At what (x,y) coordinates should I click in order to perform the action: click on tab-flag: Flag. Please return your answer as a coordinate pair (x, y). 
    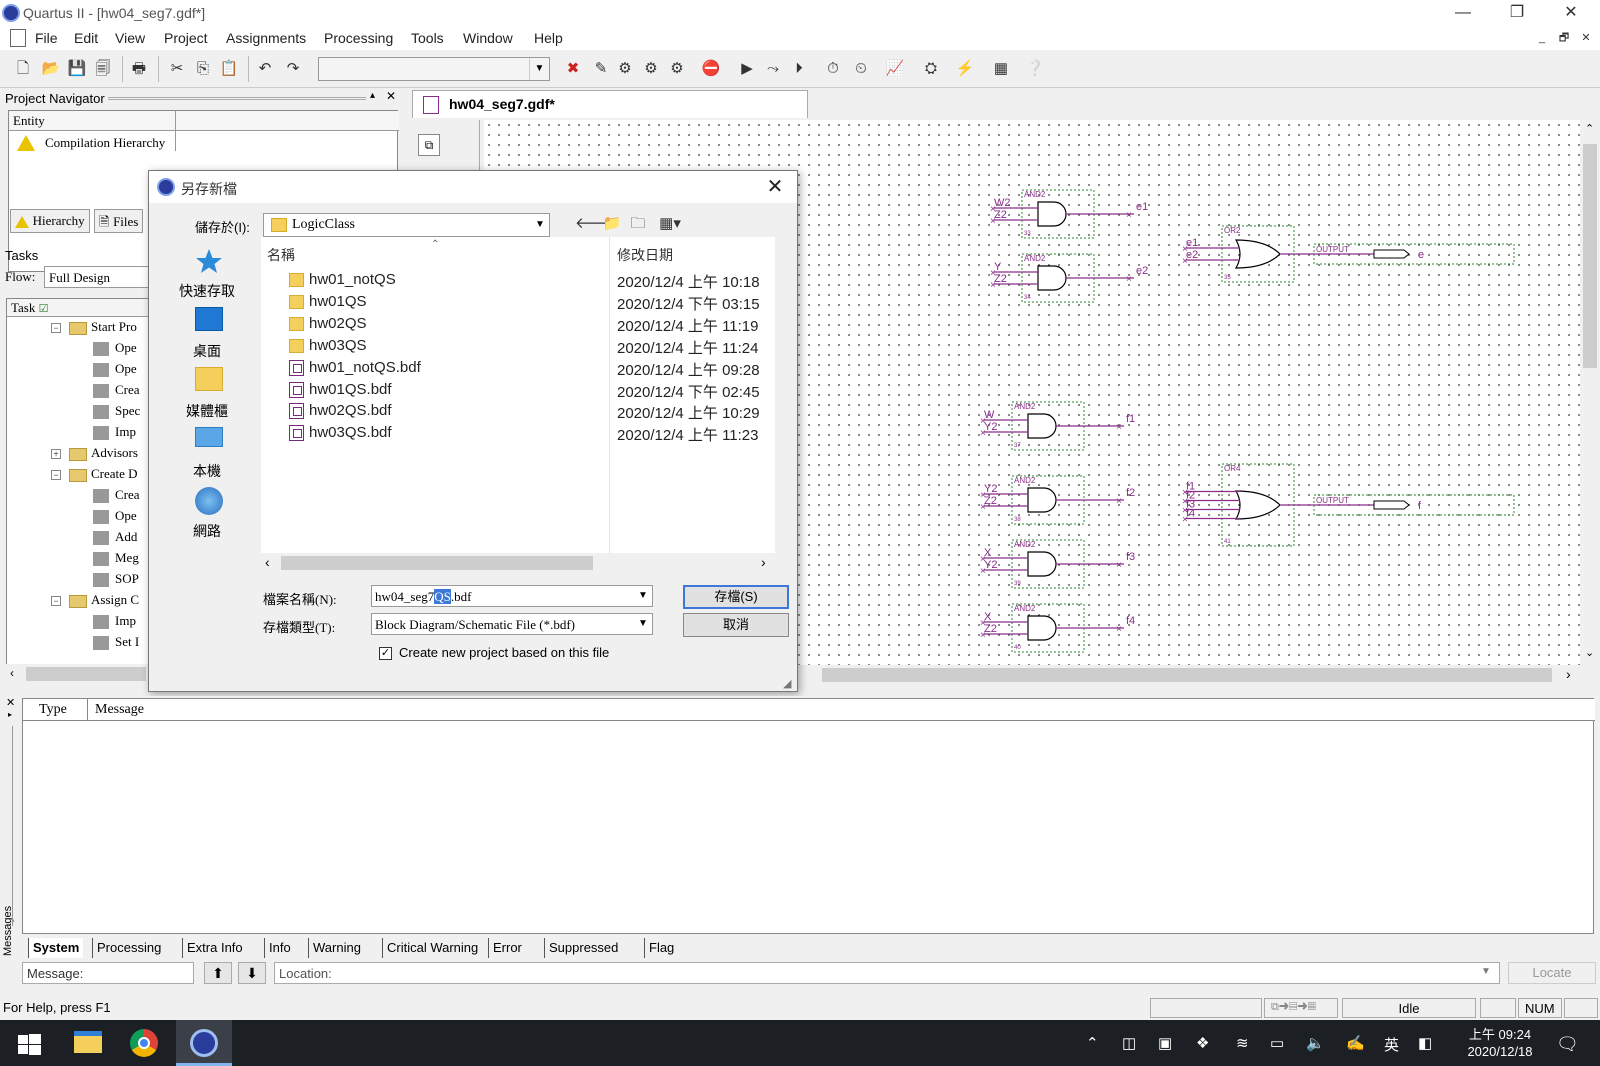
    Looking at the image, I should click on (661, 948).